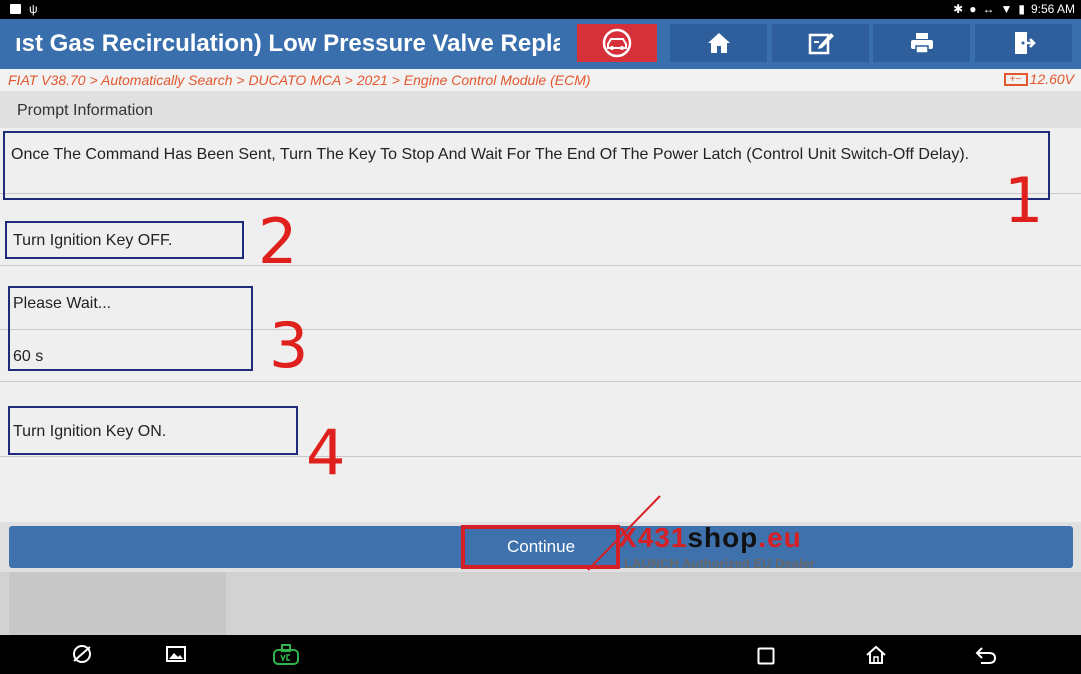 The image size is (1081, 674). What do you see at coordinates (1052, 9) in the screenshot?
I see `status-time: 9:56 AM` at bounding box center [1052, 9].